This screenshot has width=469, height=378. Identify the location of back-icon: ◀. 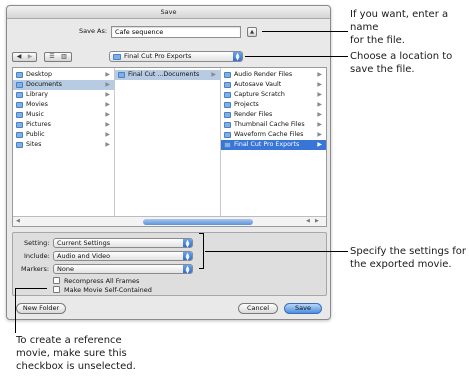
(19, 57).